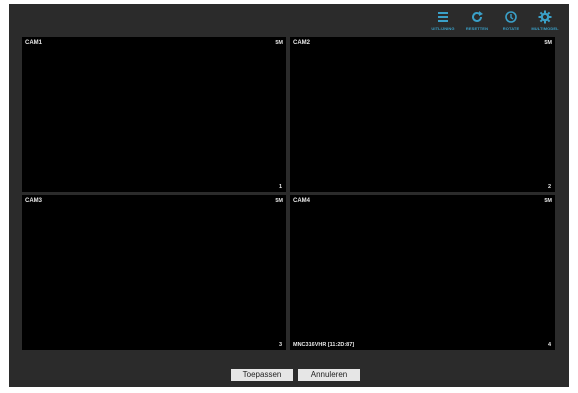 The image size is (578, 393). Describe the element at coordinates (302, 43) in the screenshot. I see `camera-name: CAM2` at that location.